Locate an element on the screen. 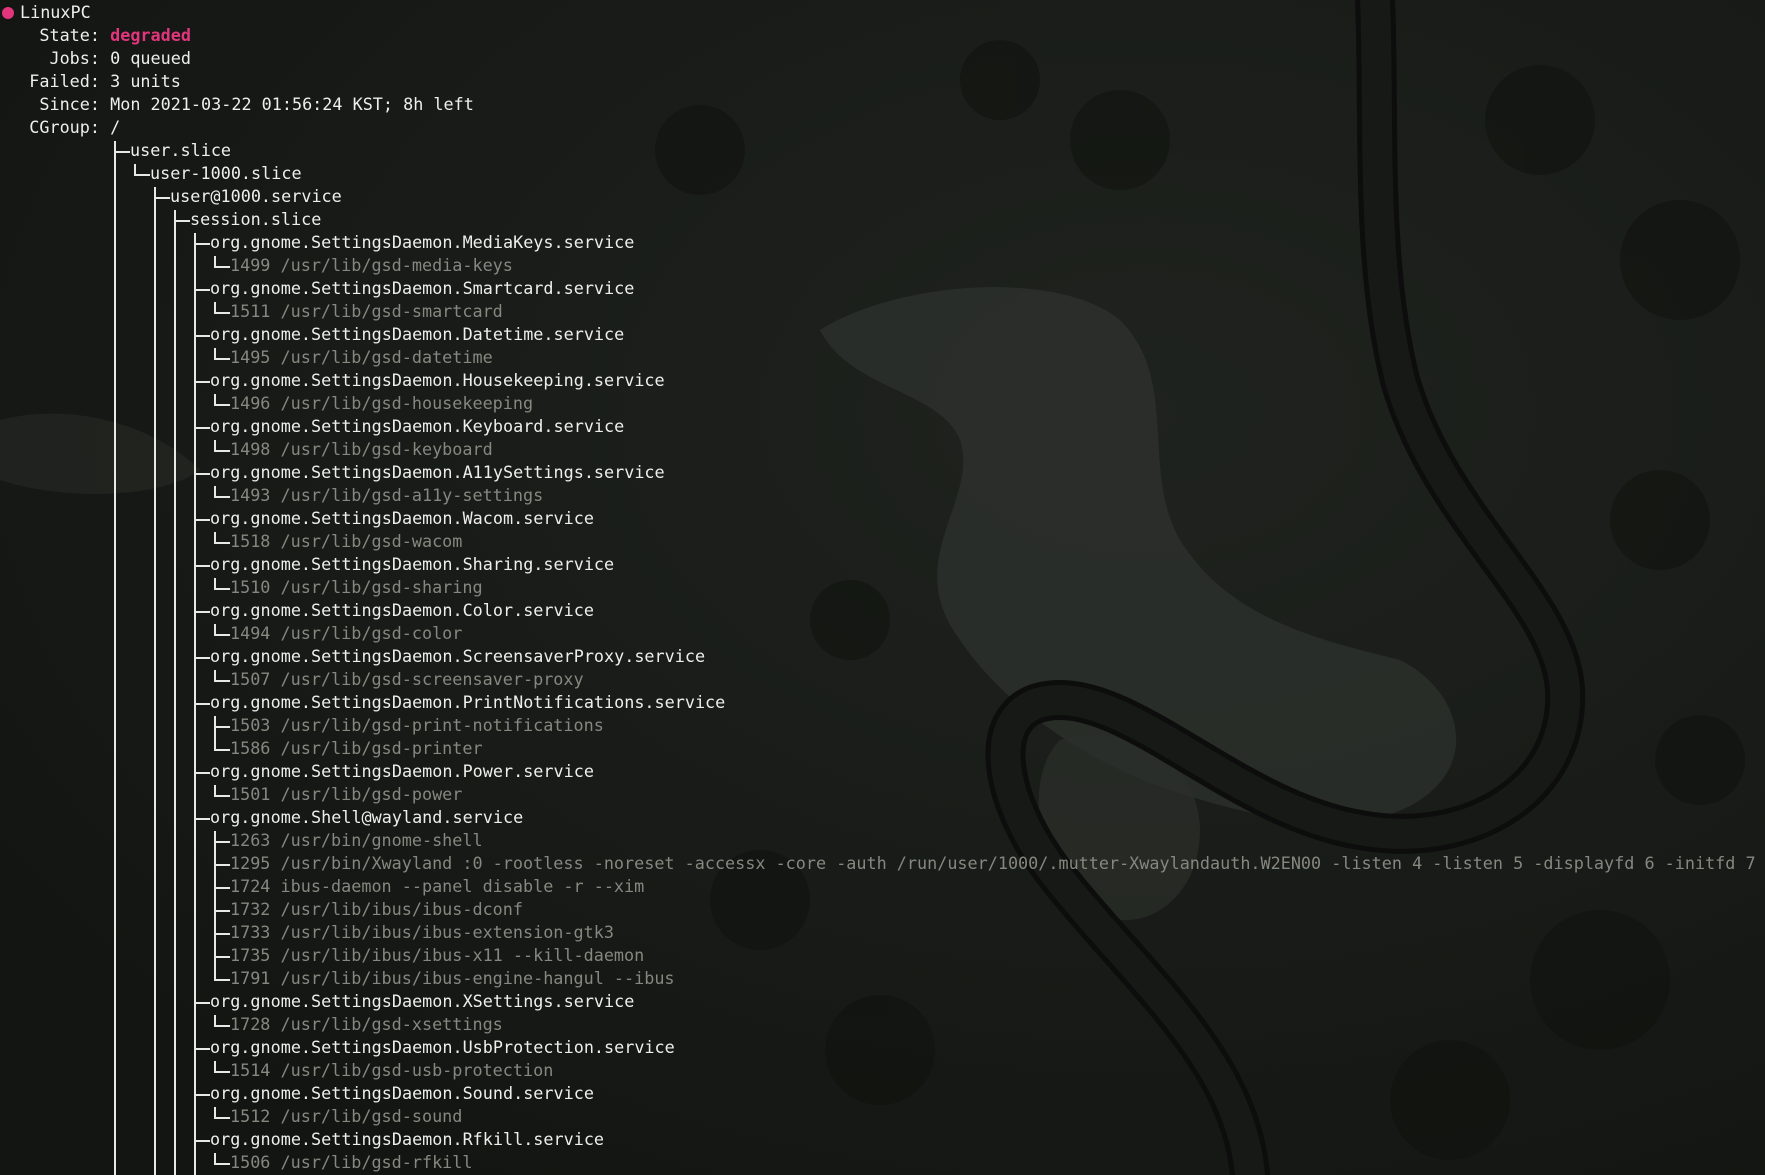  process-entry: 1514 /usr/lib/gsd-usb-protection is located at coordinates (392, 1070).